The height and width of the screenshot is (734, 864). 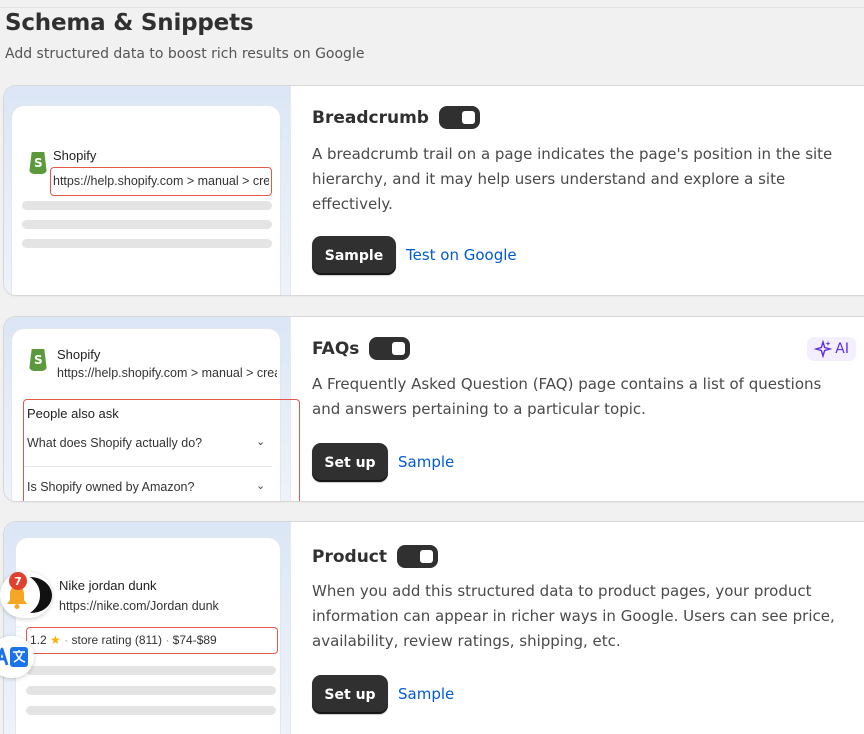 I want to click on card-title: Product, so click(x=349, y=556).